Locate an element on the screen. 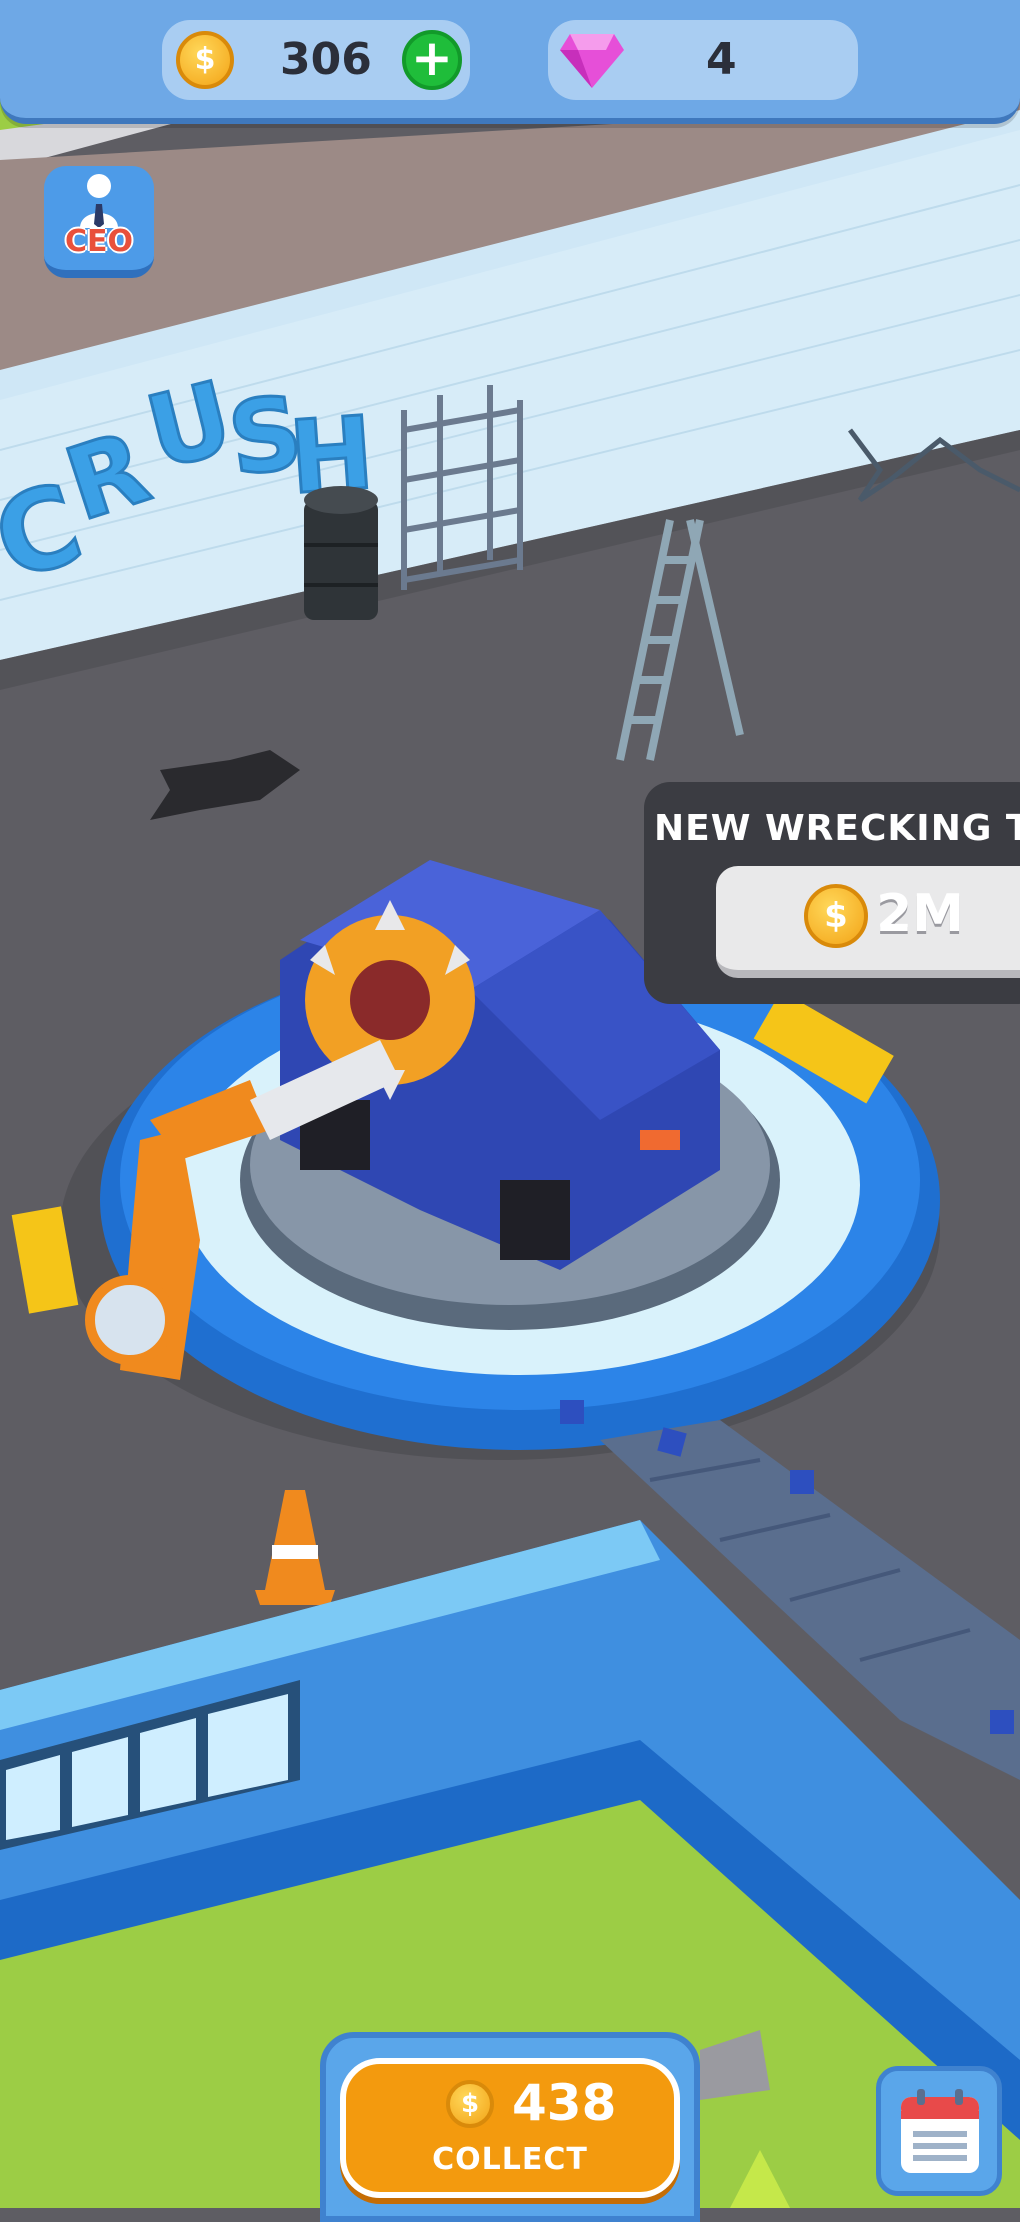 The height and width of the screenshot is (2222, 1020). coin-counter: $ 306 + is located at coordinates (316, 60).